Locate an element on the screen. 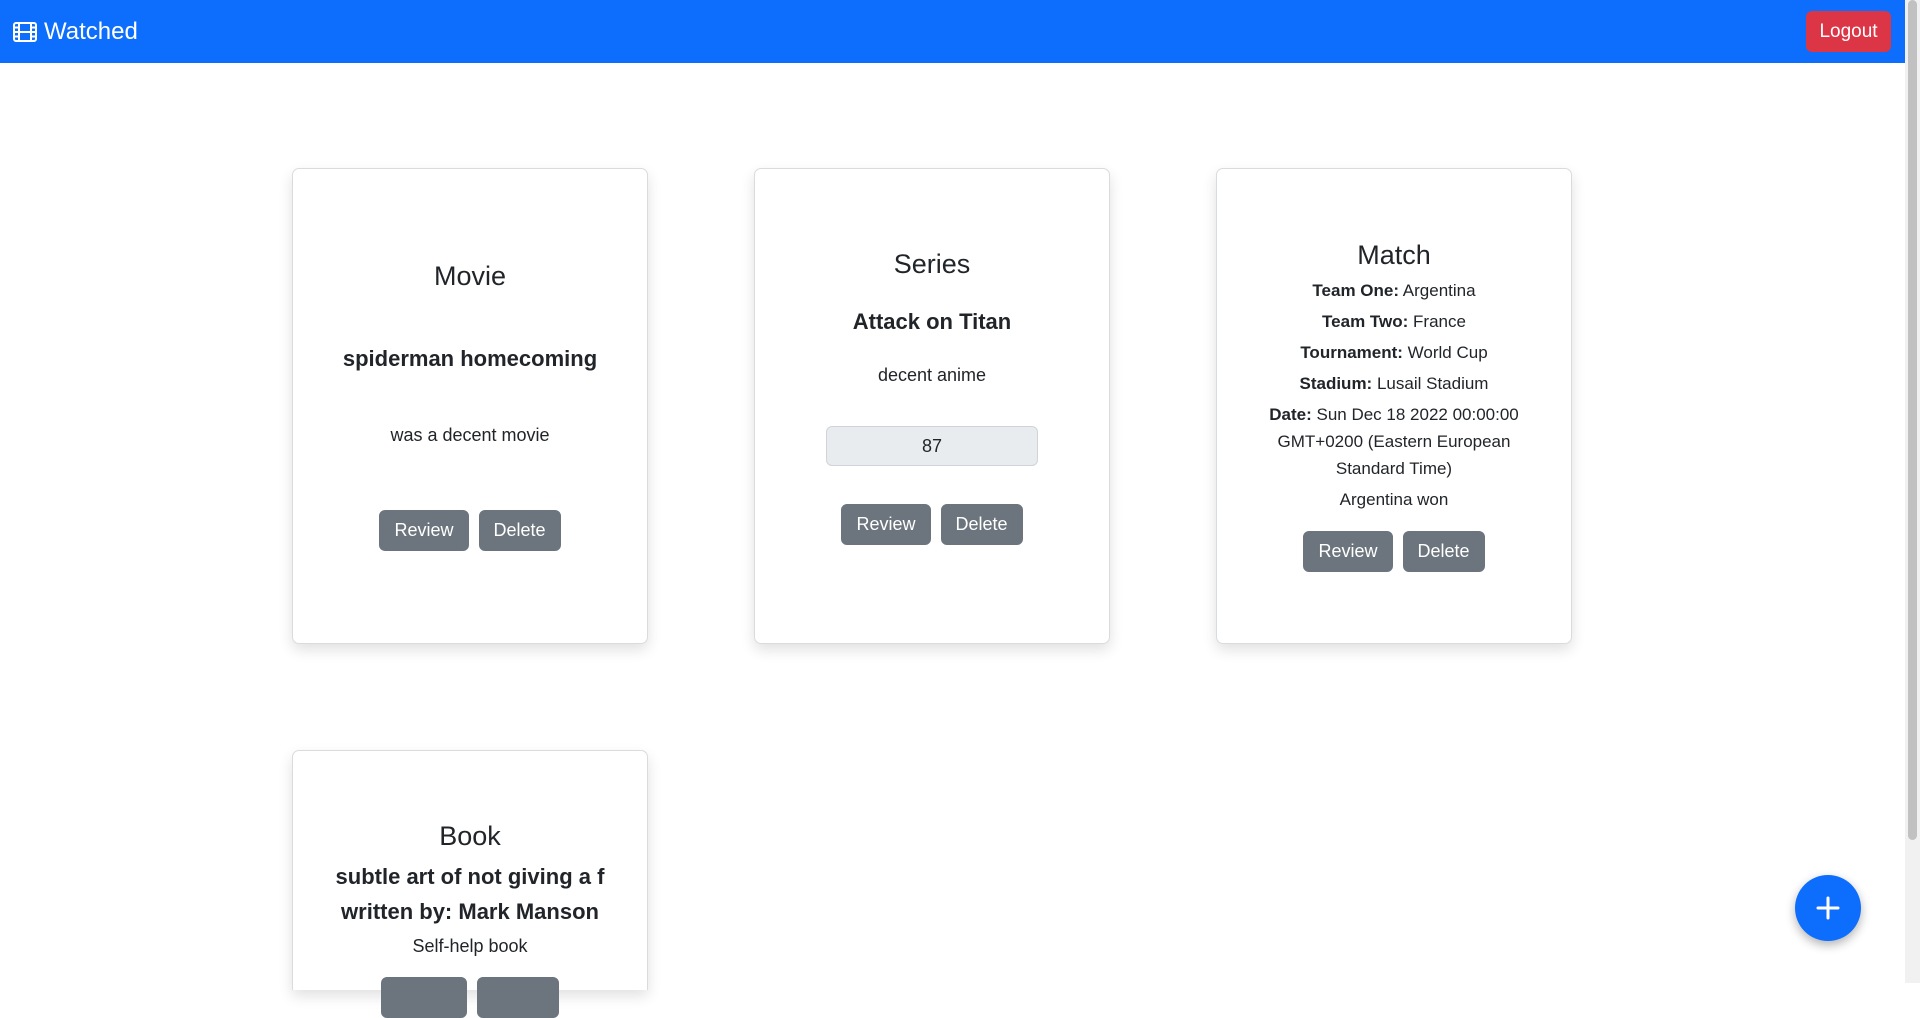 The width and height of the screenshot is (1920, 1018). card-description: Self-help book is located at coordinates (470, 946).